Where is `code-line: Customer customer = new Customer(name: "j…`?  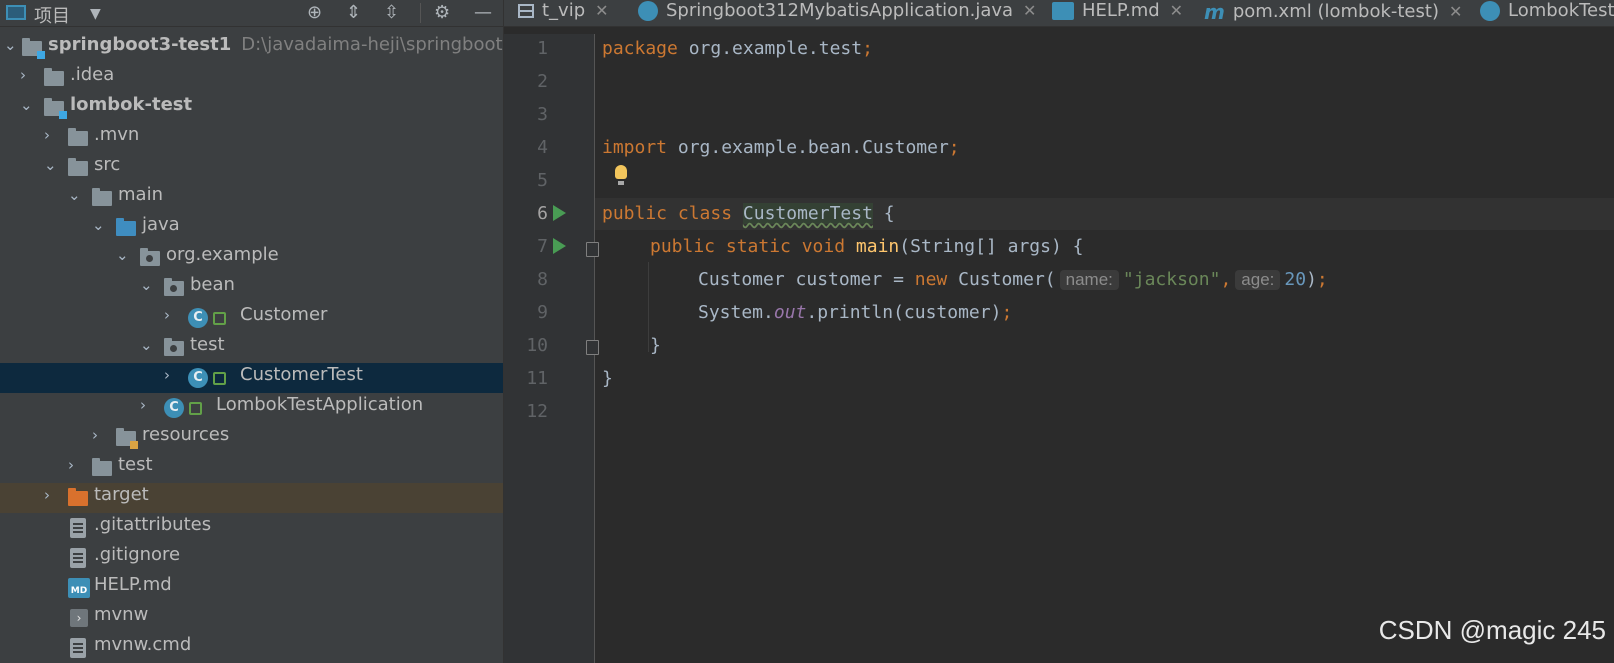
code-line: Customer customer = new Customer(name: "j… is located at coordinates (1013, 279).